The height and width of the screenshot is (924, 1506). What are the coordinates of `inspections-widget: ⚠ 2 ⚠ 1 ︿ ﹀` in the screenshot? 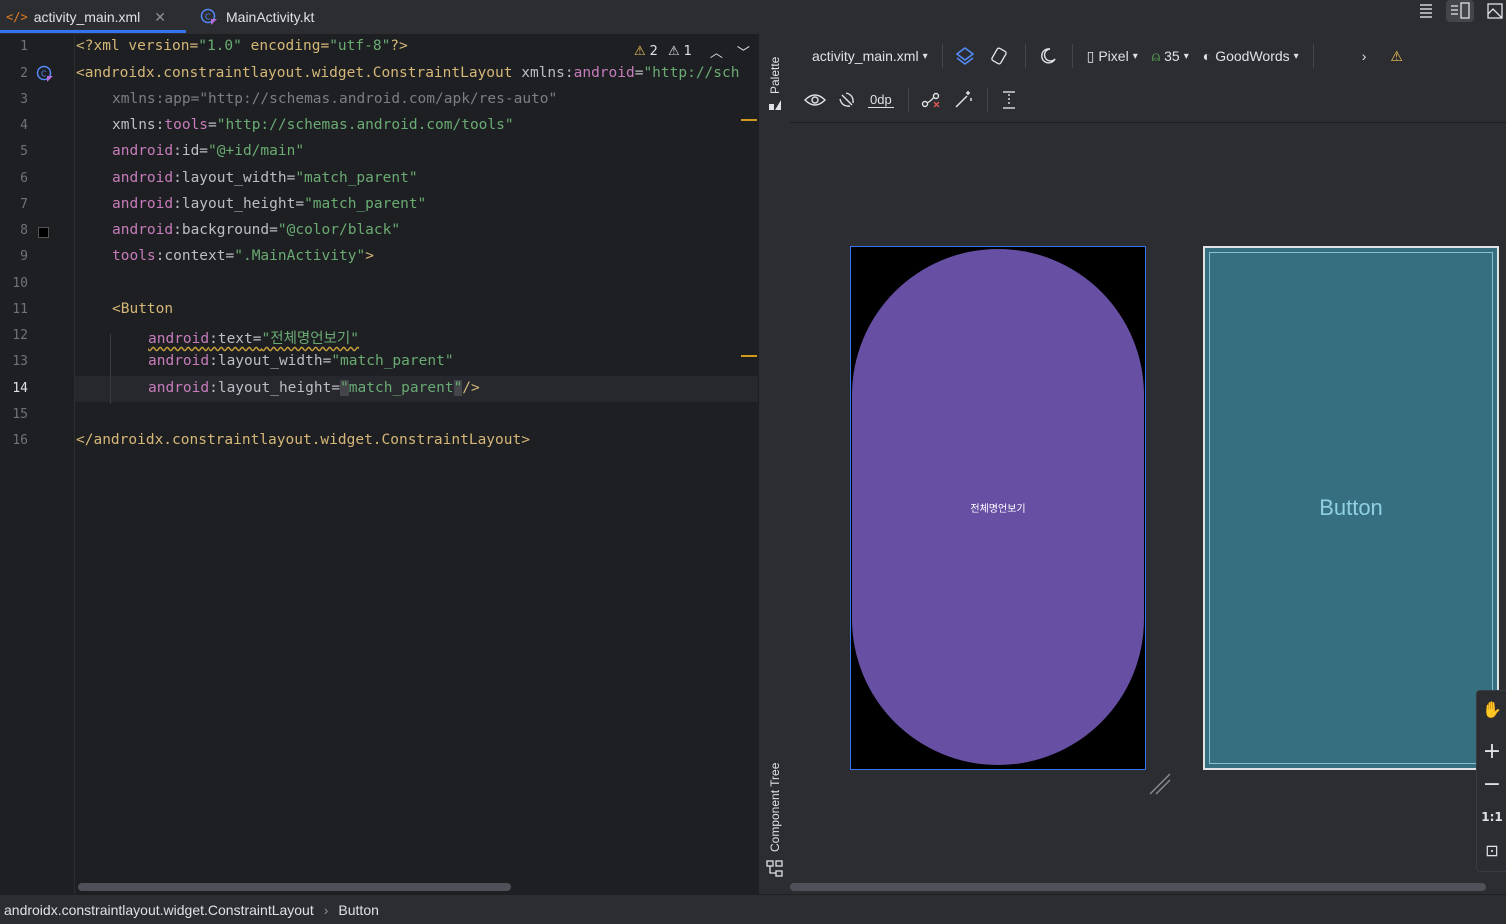 It's located at (692, 51).